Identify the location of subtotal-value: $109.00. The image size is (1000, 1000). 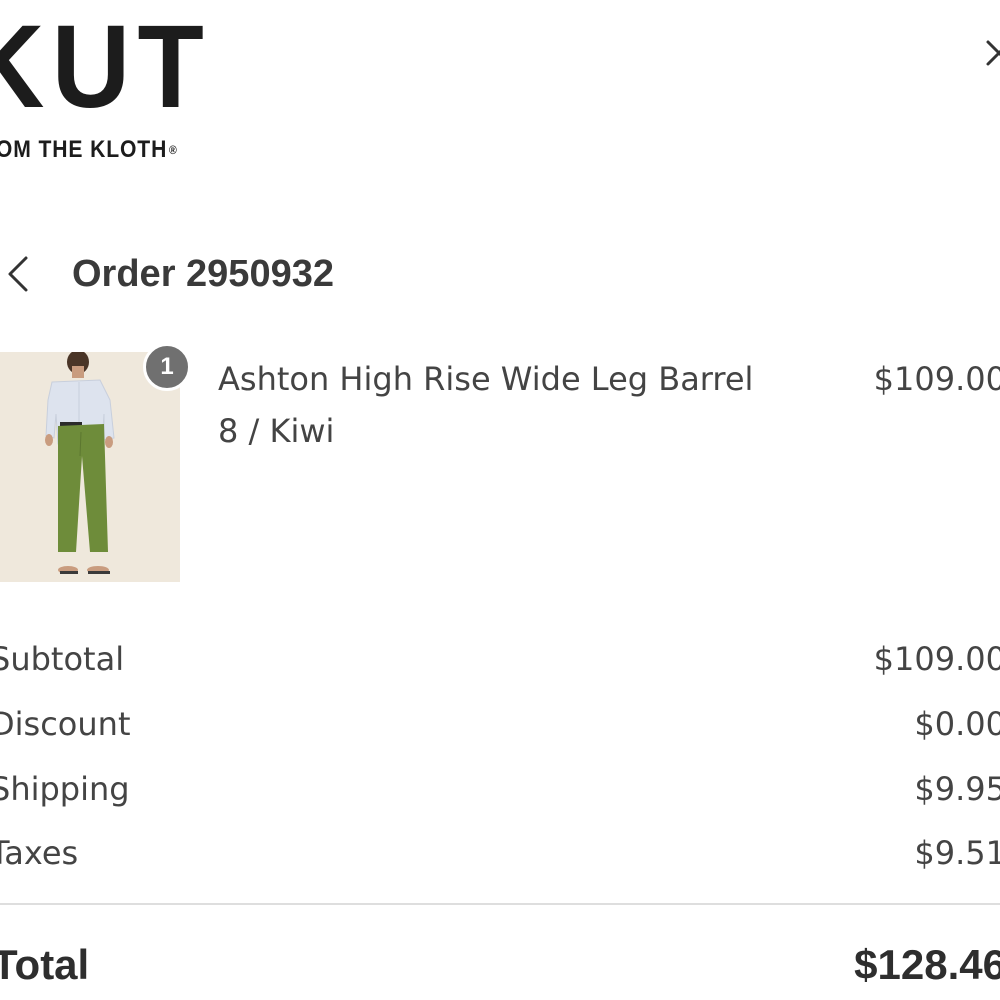
(936, 659).